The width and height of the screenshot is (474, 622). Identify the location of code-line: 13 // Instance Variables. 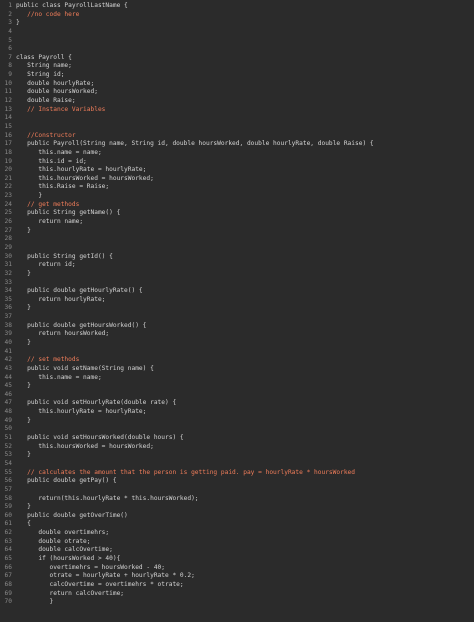
(237, 110).